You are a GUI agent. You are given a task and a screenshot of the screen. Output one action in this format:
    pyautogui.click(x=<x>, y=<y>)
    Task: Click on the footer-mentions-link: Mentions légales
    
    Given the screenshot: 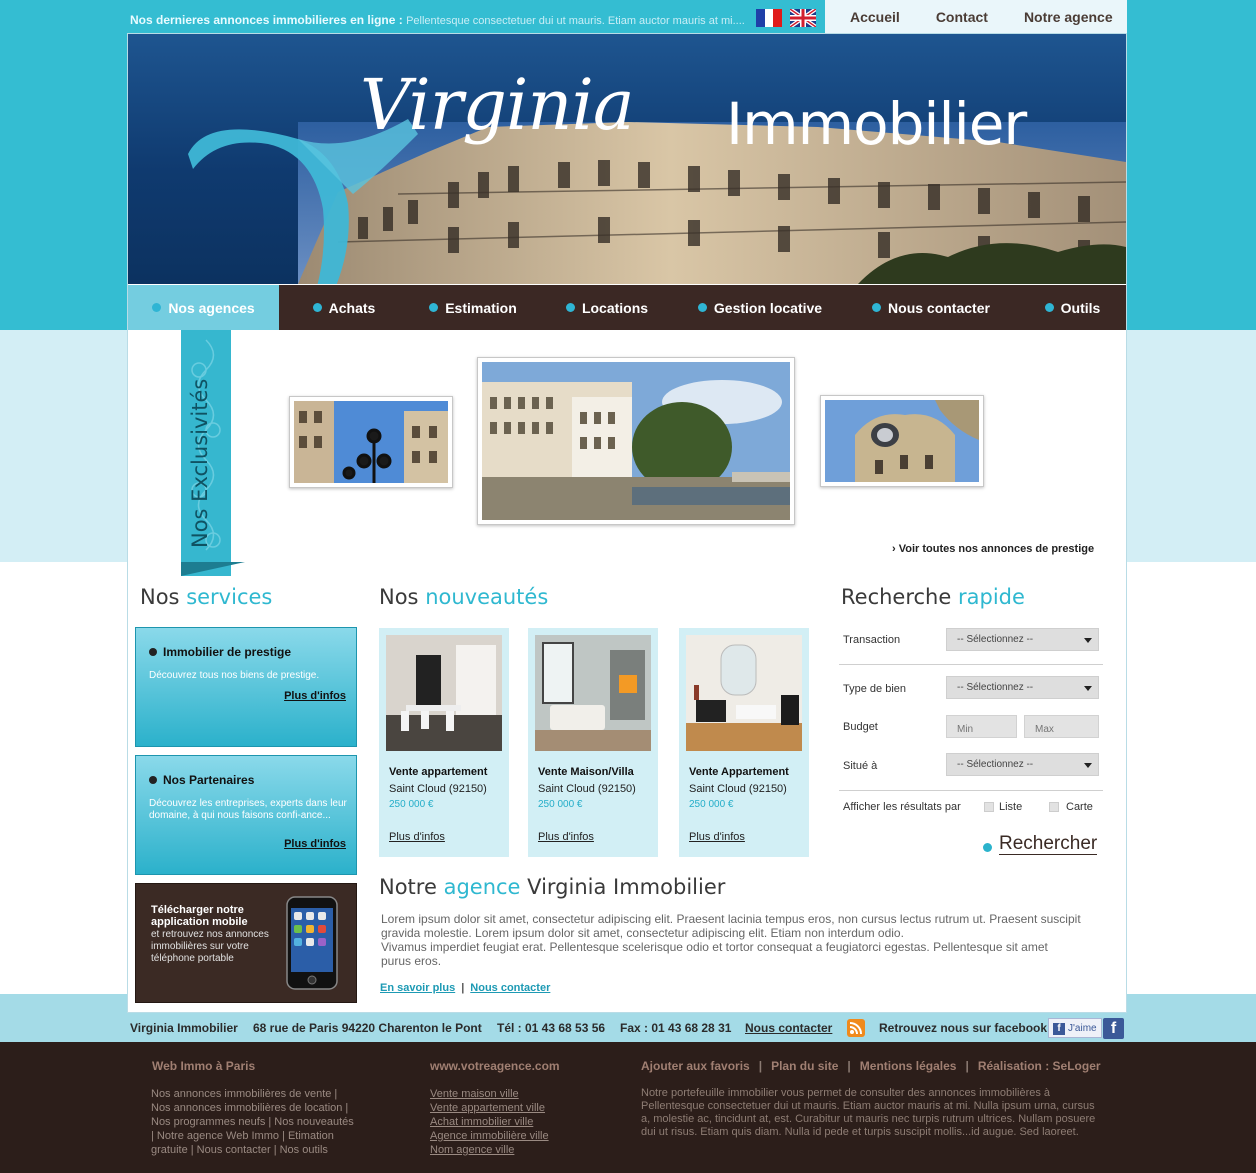 What is the action you would take?
    pyautogui.click(x=908, y=1066)
    